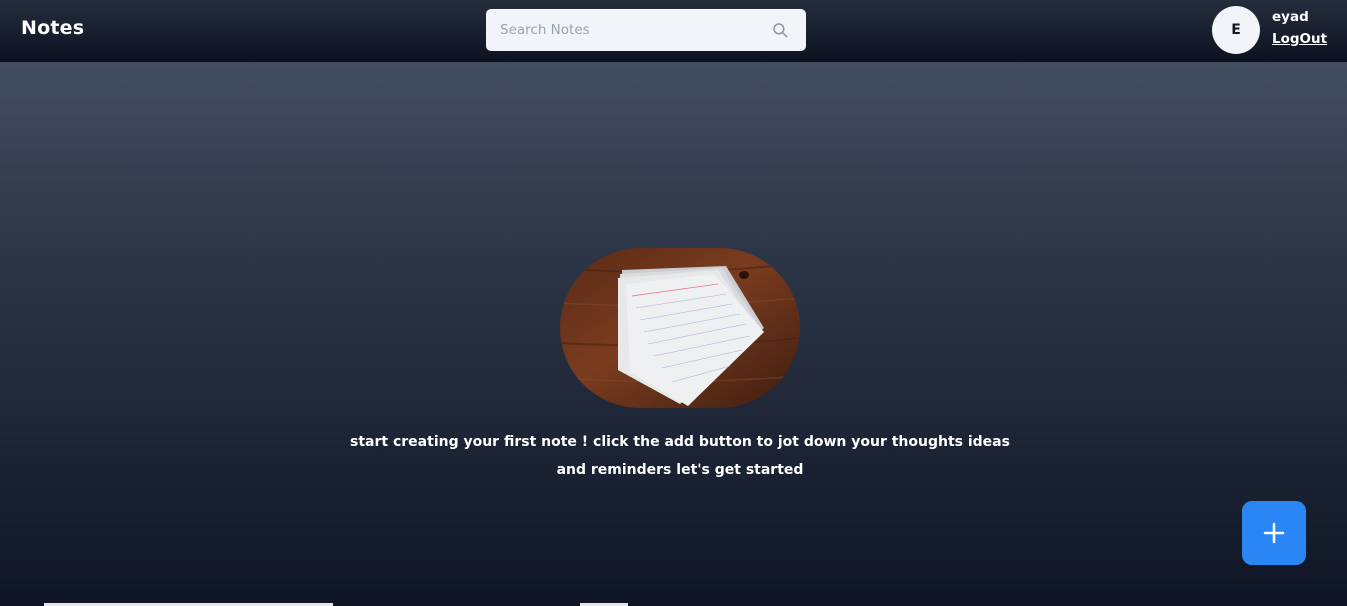 Image resolution: width=1347 pixels, height=606 pixels. I want to click on search-input, so click(630, 30).